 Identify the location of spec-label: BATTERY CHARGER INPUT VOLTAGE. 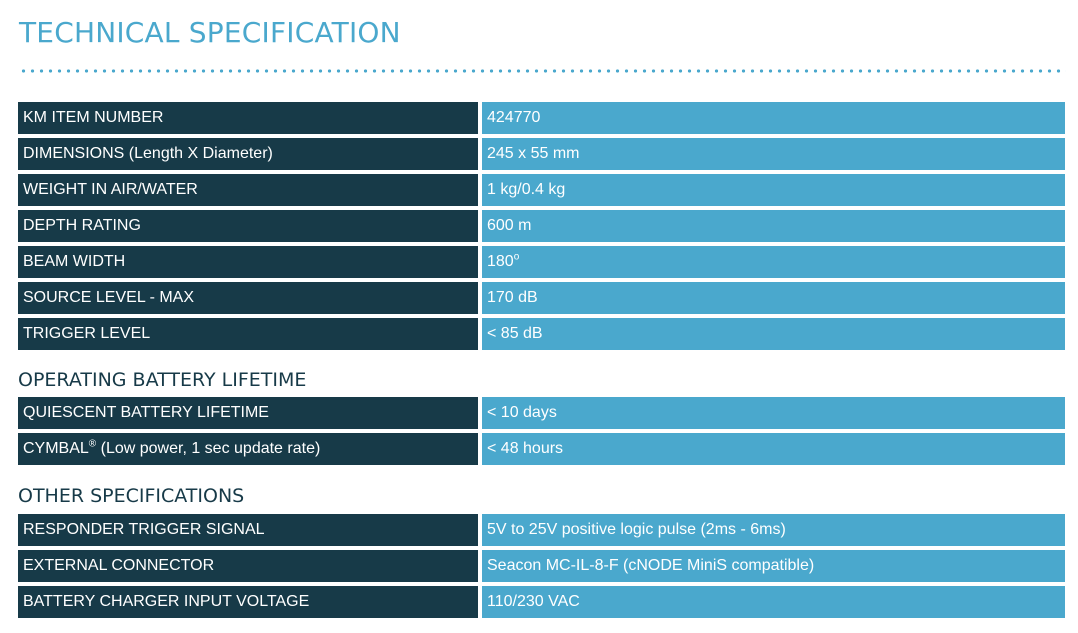
(248, 602).